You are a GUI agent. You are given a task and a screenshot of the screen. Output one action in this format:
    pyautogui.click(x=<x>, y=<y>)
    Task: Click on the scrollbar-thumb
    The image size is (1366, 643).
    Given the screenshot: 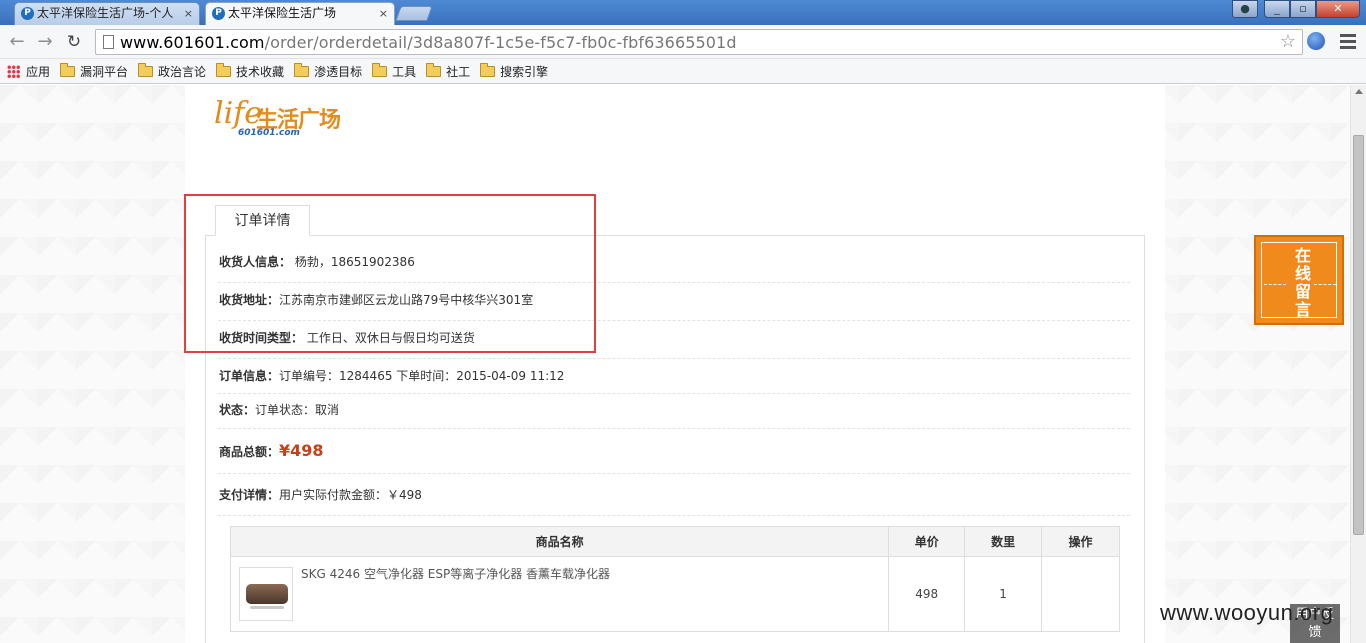 What is the action you would take?
    pyautogui.click(x=1358, y=335)
    